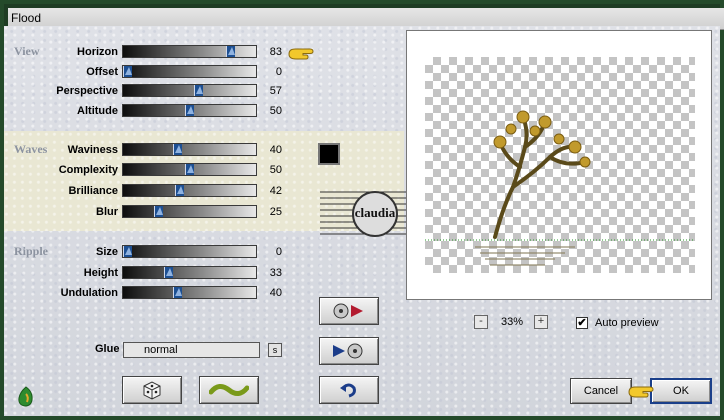 The width and height of the screenshot is (724, 420). What do you see at coordinates (26, 18) in the screenshot?
I see `window-title: Flood` at bounding box center [26, 18].